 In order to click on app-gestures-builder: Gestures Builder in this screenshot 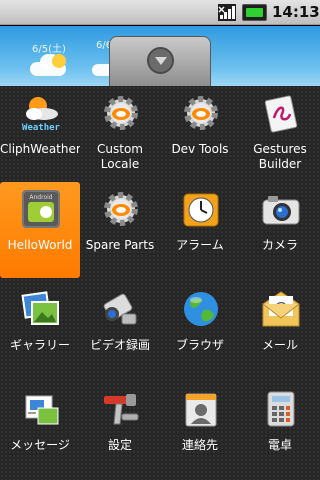, I will do `click(280, 134)`.